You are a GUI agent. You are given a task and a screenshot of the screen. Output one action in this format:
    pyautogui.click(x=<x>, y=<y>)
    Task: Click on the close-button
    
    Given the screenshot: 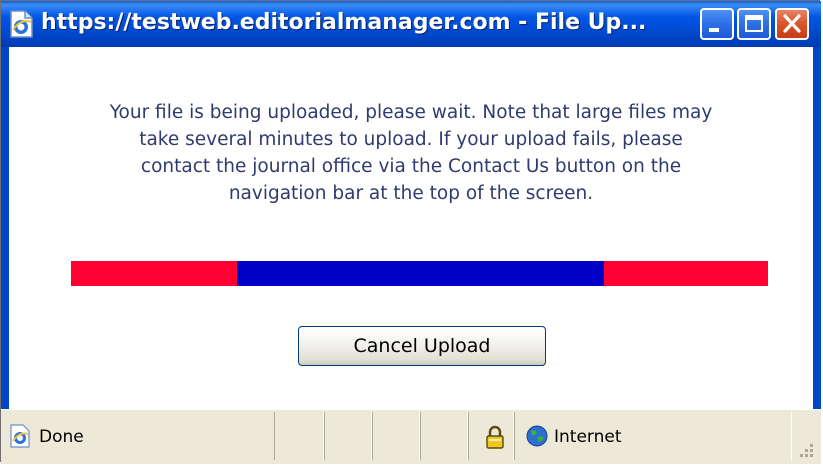 What is the action you would take?
    pyautogui.click(x=792, y=24)
    